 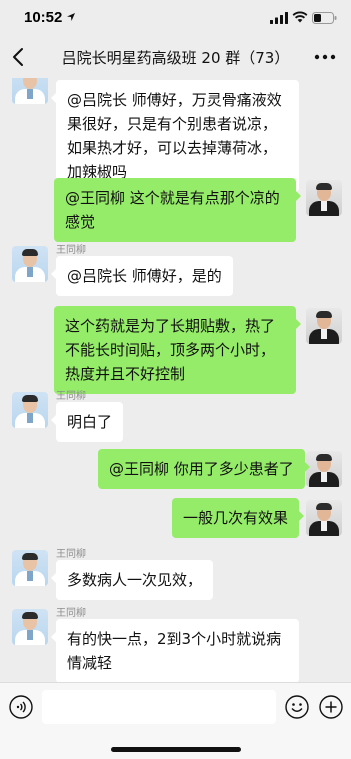 I want to click on incoming-message-bubble: 多数病人一次见效，, so click(x=132, y=580).